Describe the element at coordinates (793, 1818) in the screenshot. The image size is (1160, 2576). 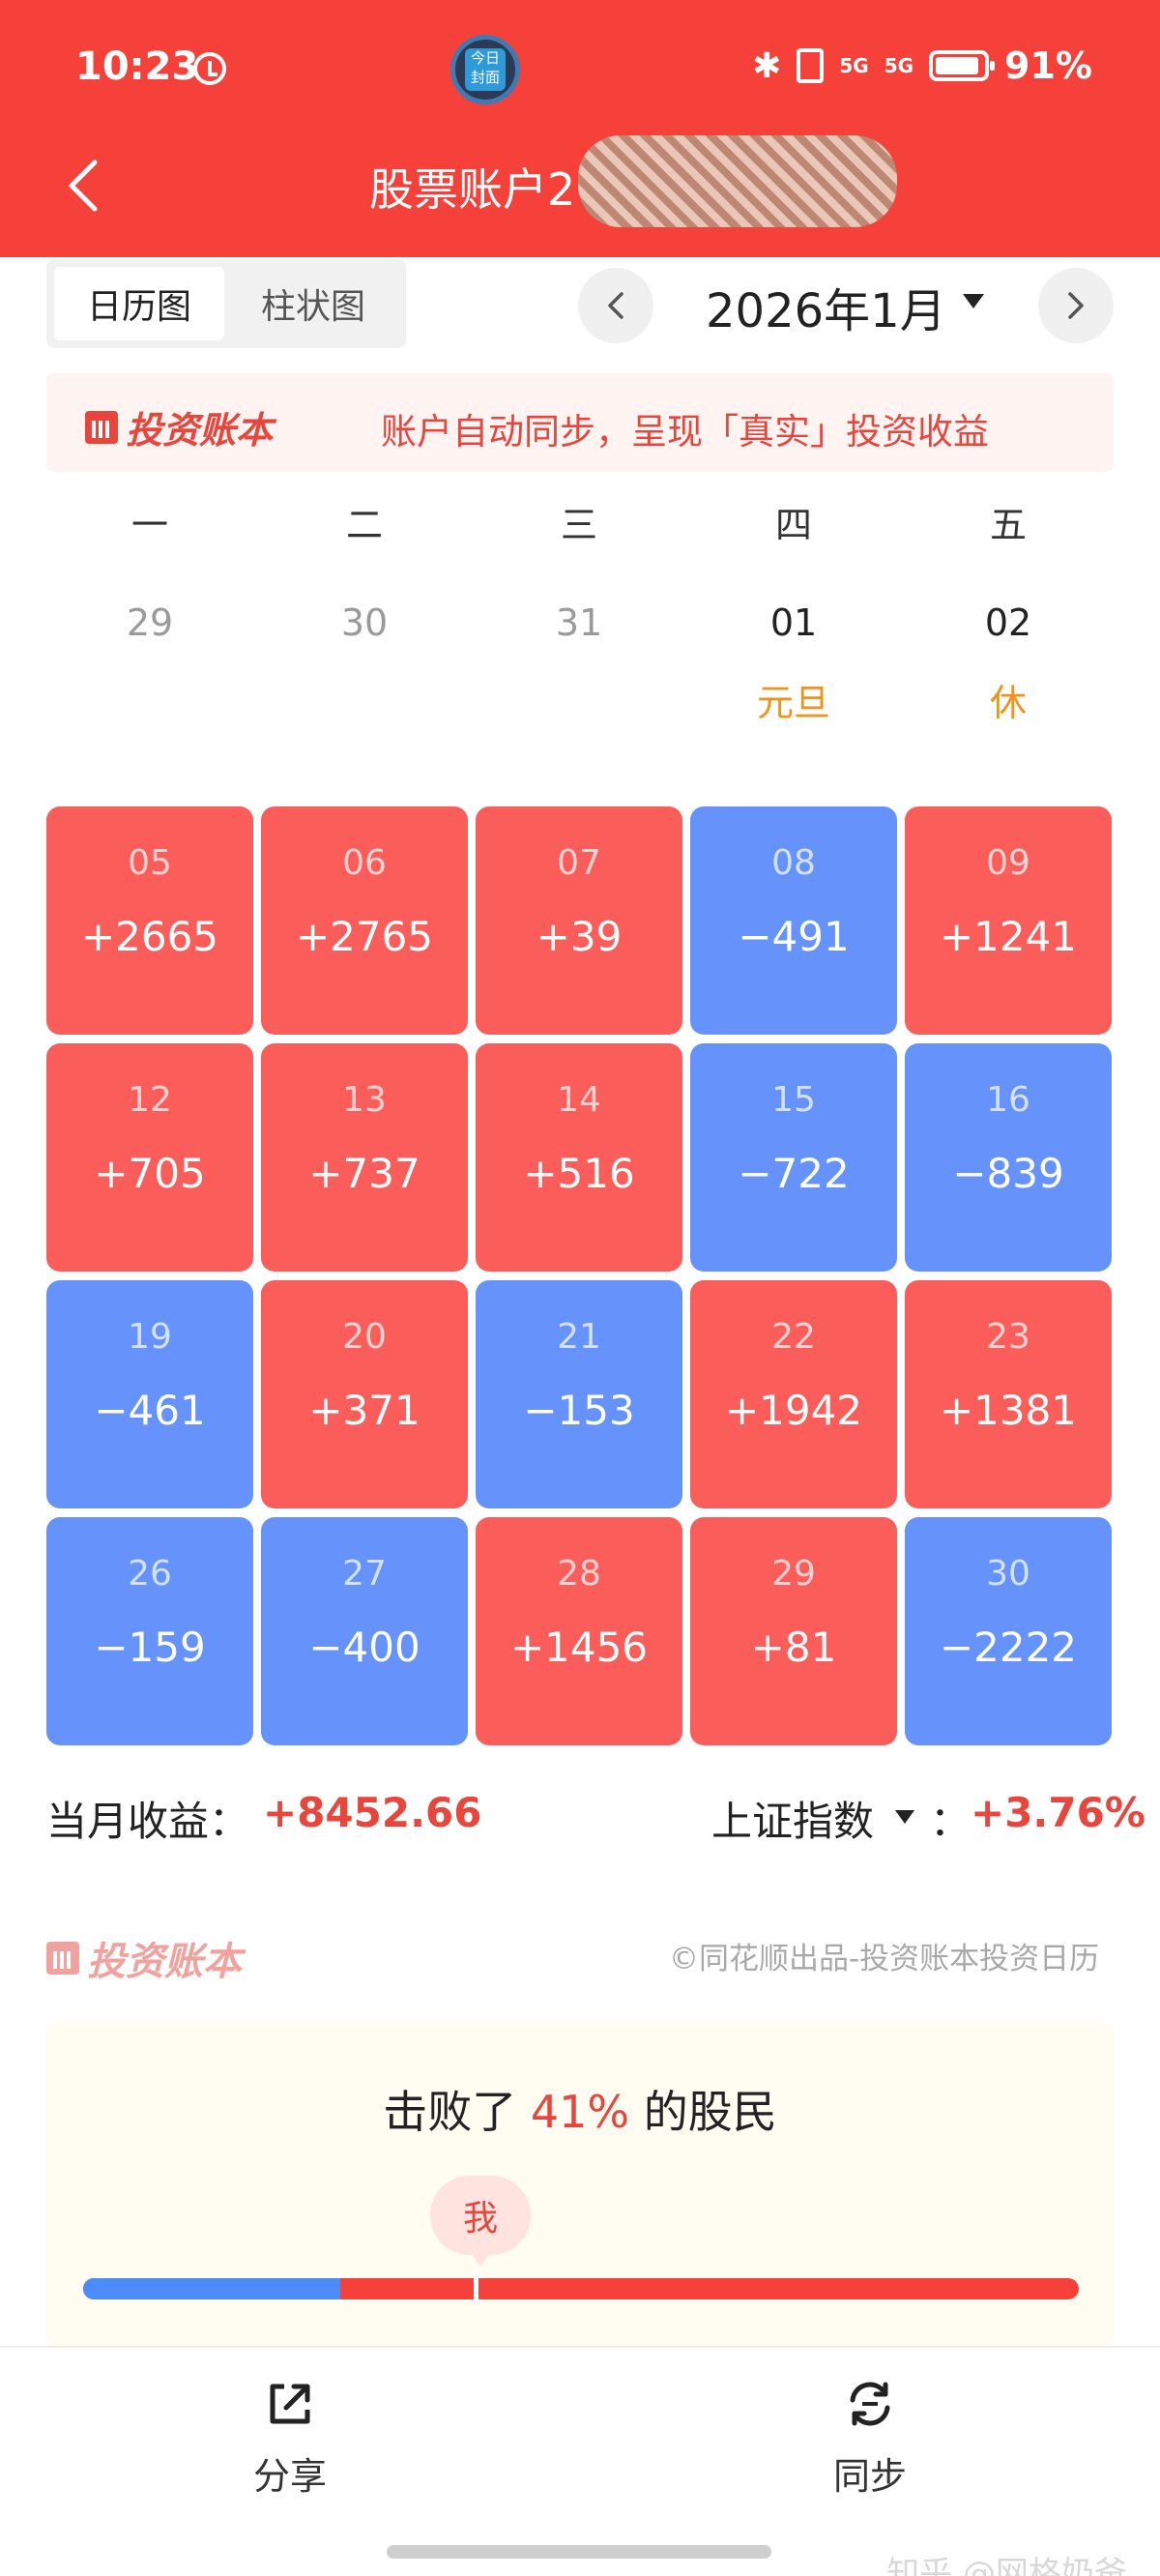
I see `index-selector: 上证指数` at that location.